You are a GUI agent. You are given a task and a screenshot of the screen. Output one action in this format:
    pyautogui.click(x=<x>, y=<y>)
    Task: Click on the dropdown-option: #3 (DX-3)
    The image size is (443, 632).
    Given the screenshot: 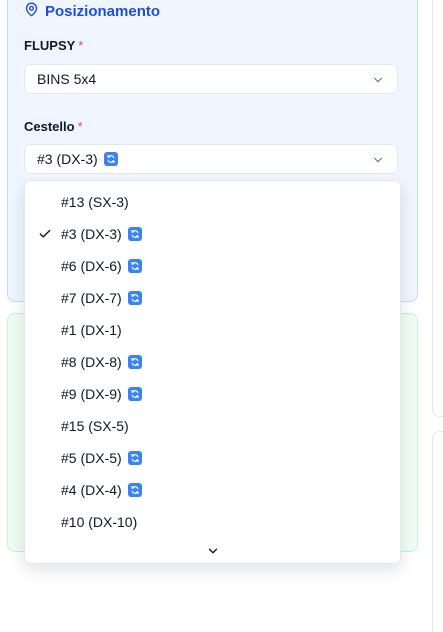 What is the action you would take?
    pyautogui.click(x=212, y=234)
    